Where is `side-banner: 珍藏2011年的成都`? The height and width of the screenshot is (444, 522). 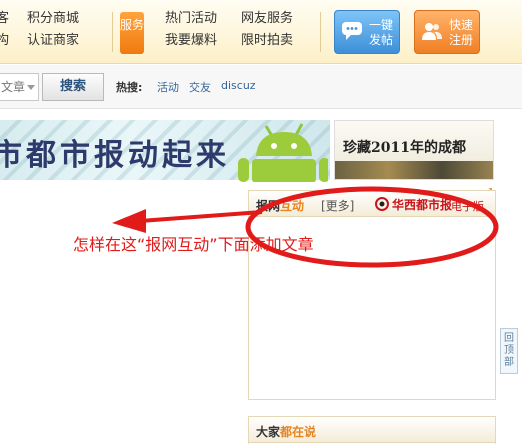
side-banner: 珍藏2011年的成都 is located at coordinates (414, 150).